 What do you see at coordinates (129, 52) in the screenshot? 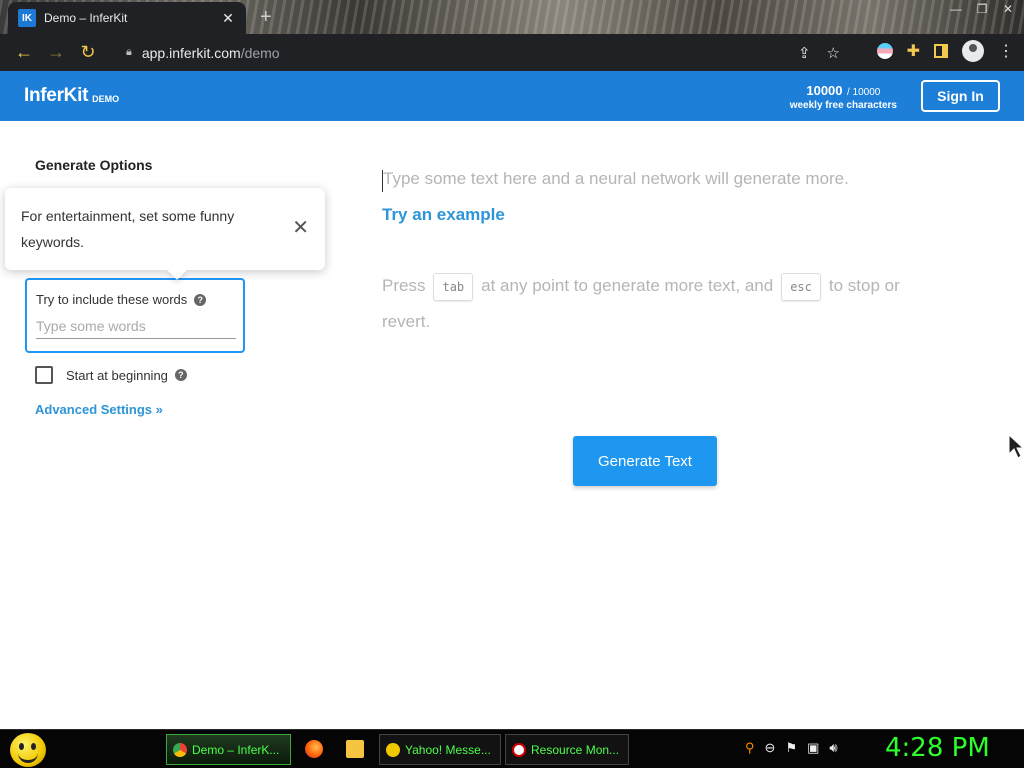
I see `lock-icon: 🔒︎` at bounding box center [129, 52].